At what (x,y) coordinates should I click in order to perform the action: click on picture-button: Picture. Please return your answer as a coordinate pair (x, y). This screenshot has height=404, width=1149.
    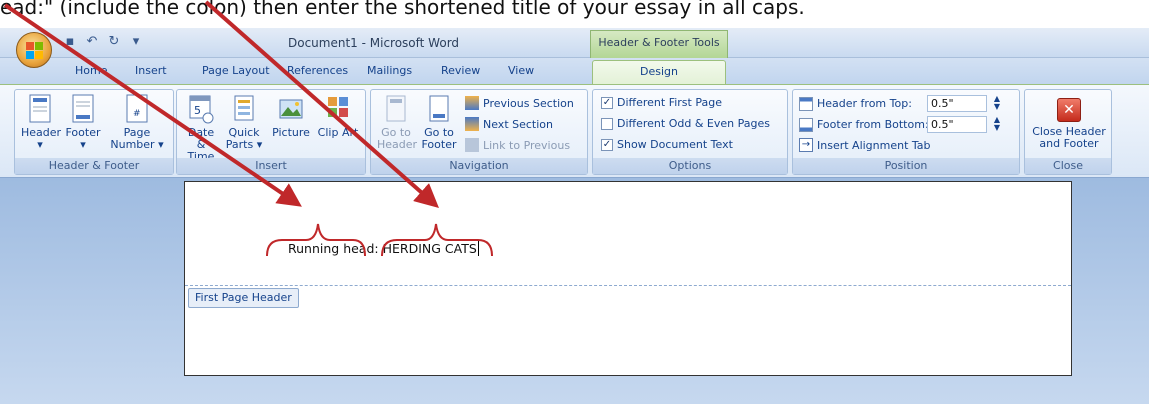
    Looking at the image, I should click on (291, 116).